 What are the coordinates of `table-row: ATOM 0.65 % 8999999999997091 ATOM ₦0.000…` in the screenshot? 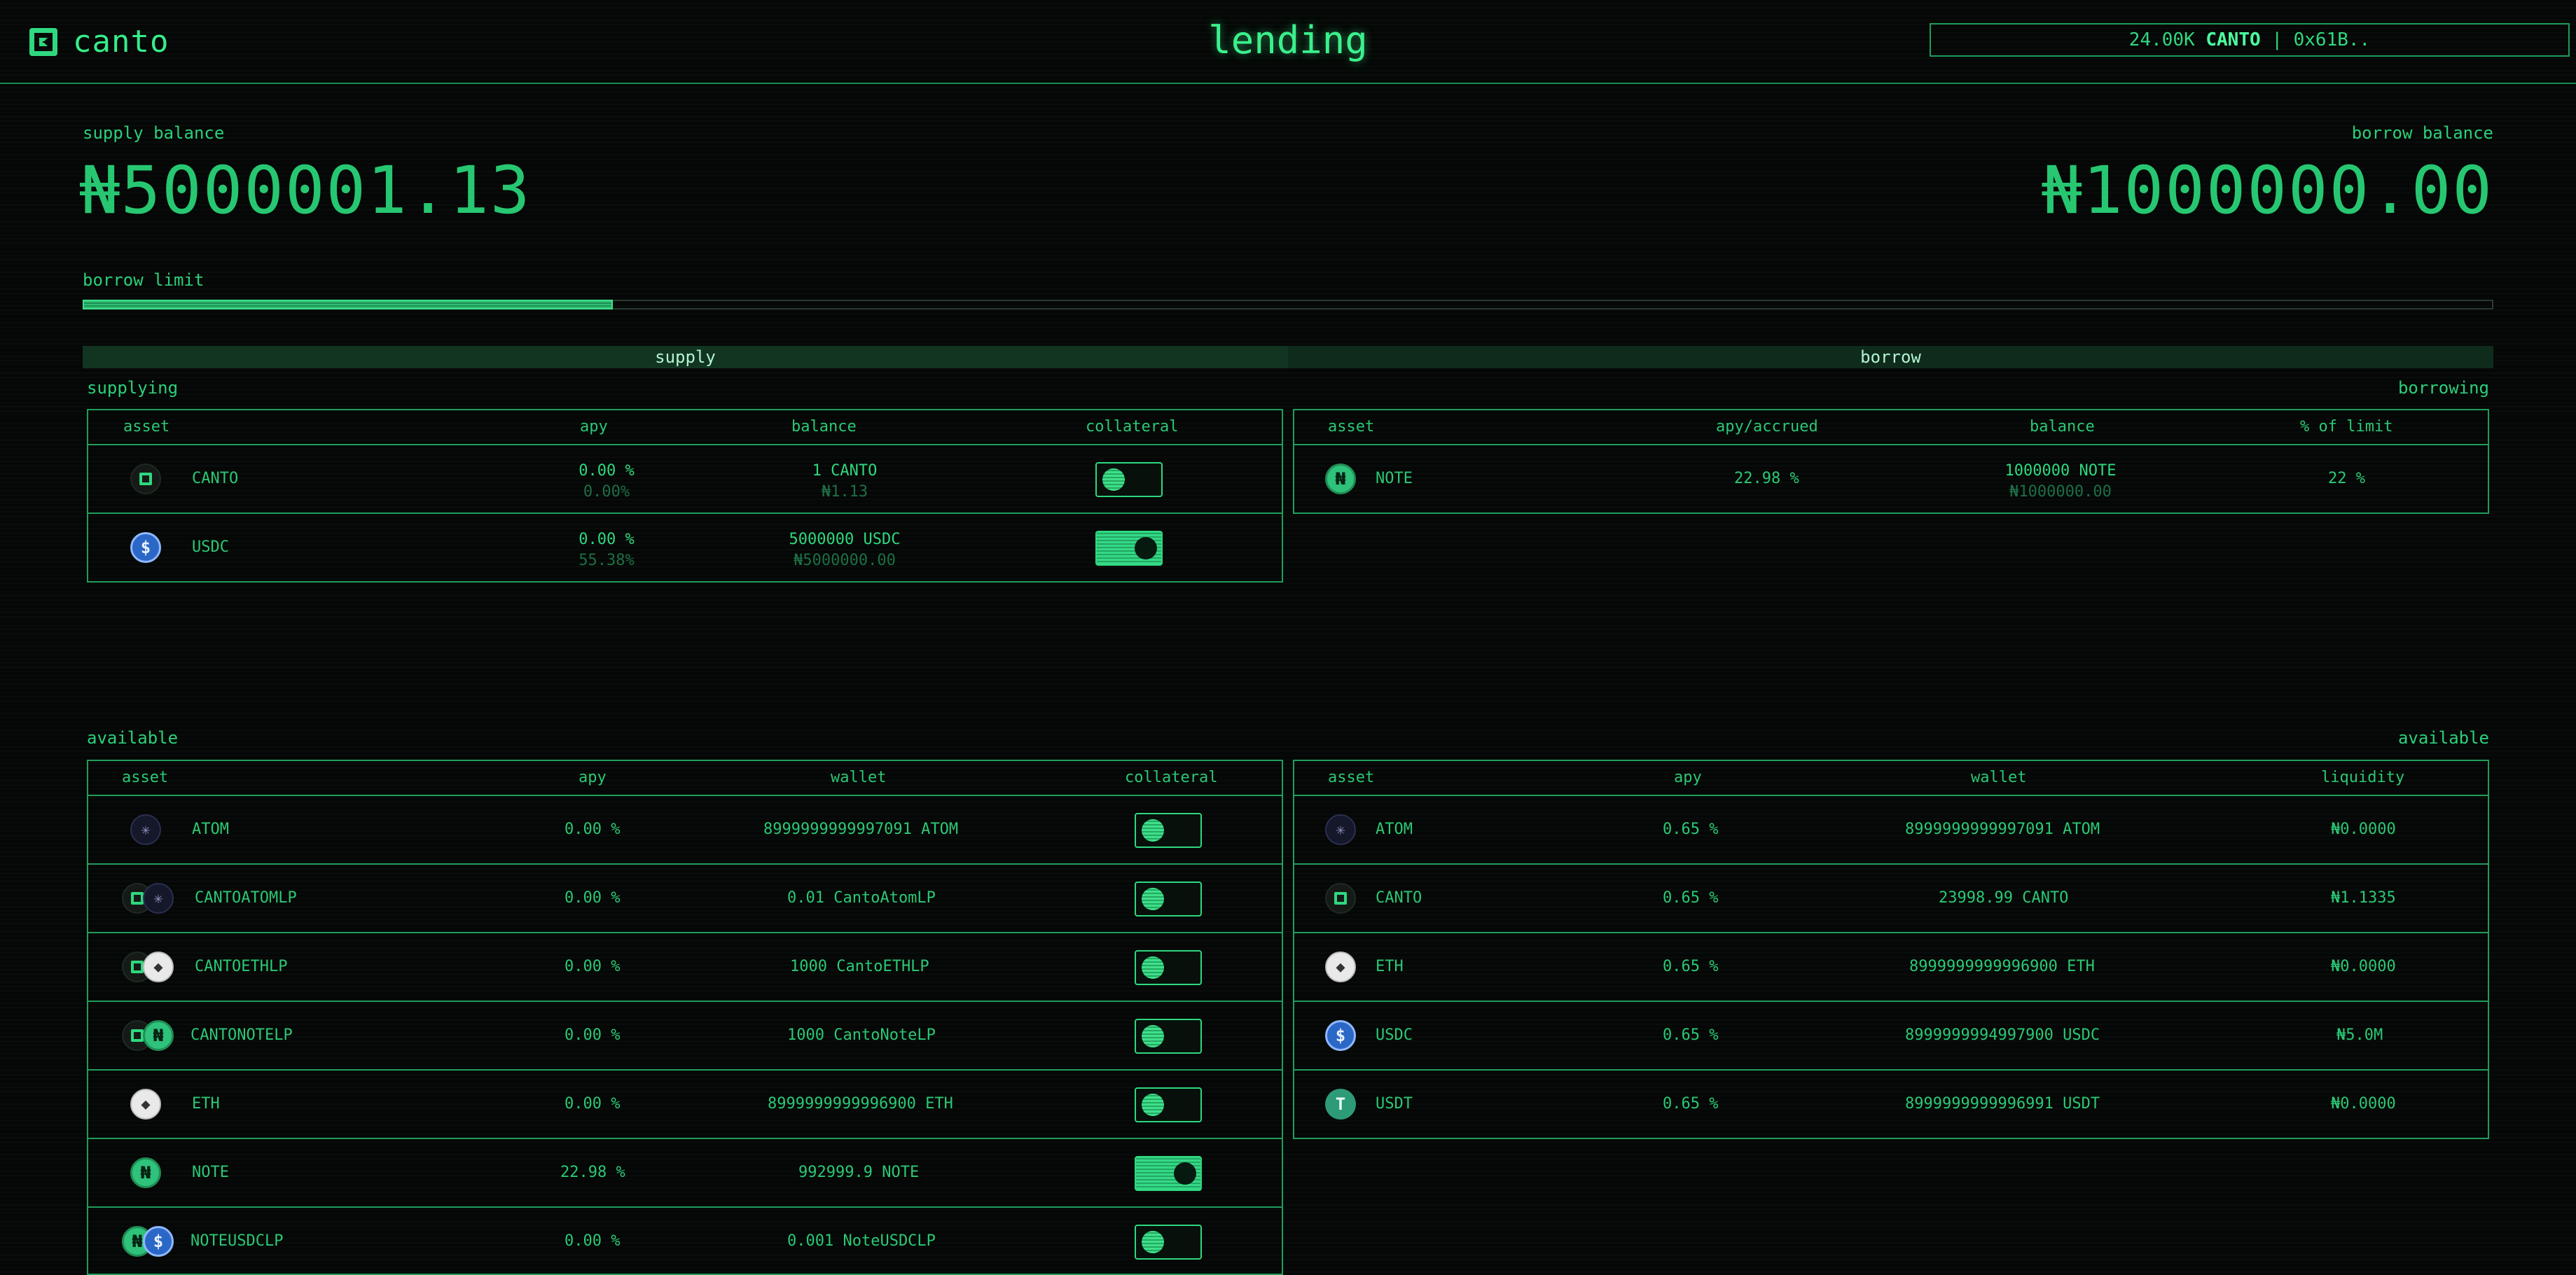 It's located at (1891, 831).